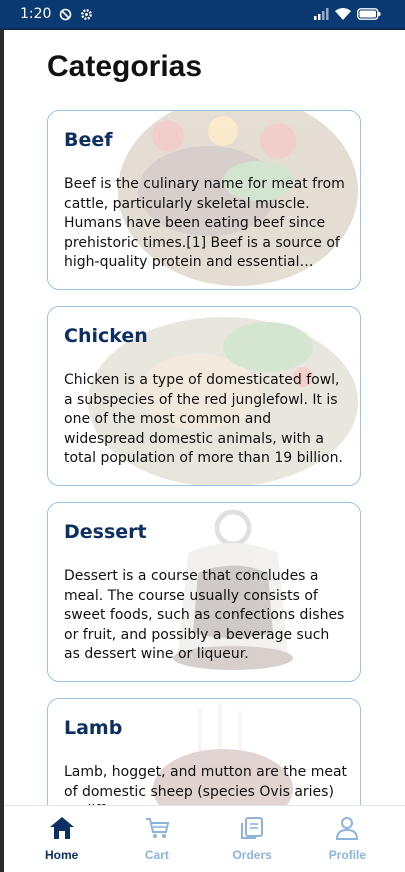  What do you see at coordinates (252, 830) in the screenshot?
I see `orders-icon` at bounding box center [252, 830].